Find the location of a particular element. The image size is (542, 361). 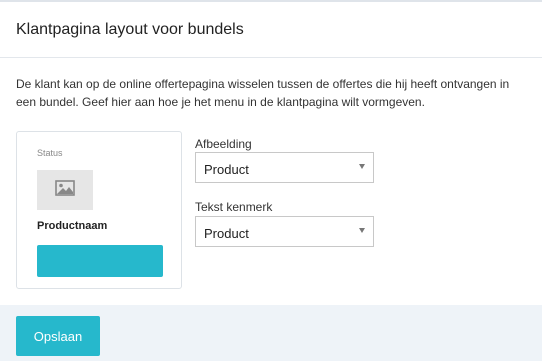

tekst-kenmerk-select: Product is located at coordinates (284, 231).